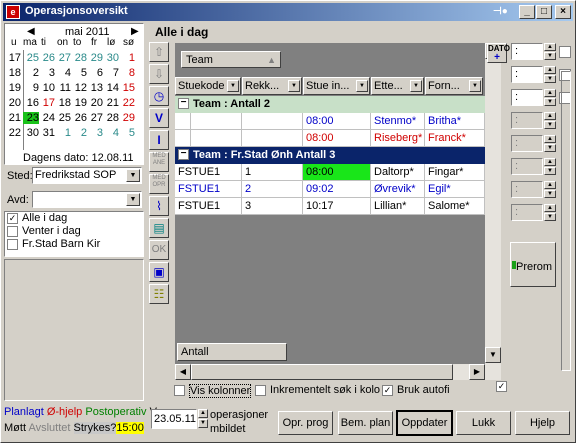 The height and width of the screenshot is (443, 576). What do you see at coordinates (79, 133) in the screenshot?
I see `calendar-day: 2` at bounding box center [79, 133].